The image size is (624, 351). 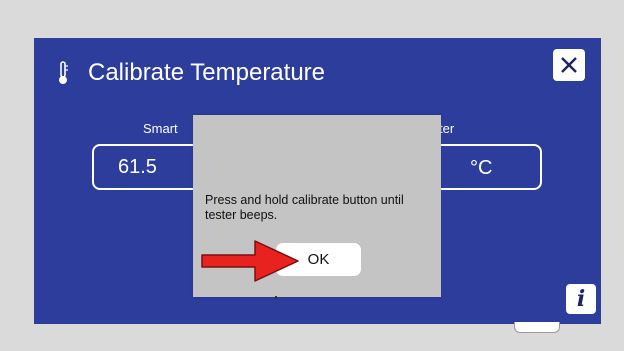 What do you see at coordinates (160, 128) in the screenshot?
I see `smart-label: Smart` at bounding box center [160, 128].